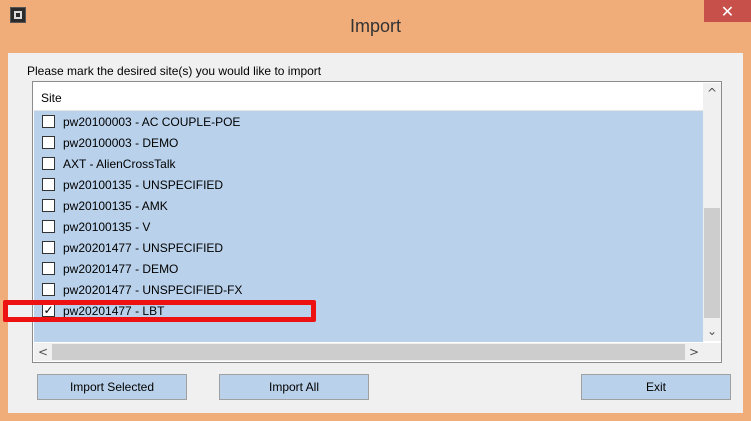 This screenshot has width=751, height=421. Describe the element at coordinates (712, 352) in the screenshot. I see `scrollbar-corner` at that location.